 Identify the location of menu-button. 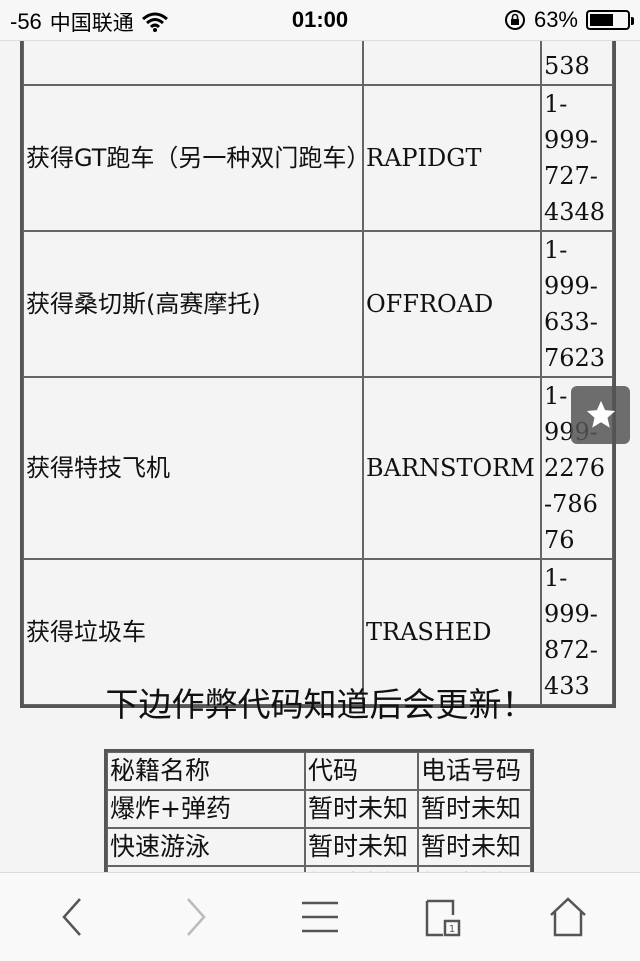
(320, 917).